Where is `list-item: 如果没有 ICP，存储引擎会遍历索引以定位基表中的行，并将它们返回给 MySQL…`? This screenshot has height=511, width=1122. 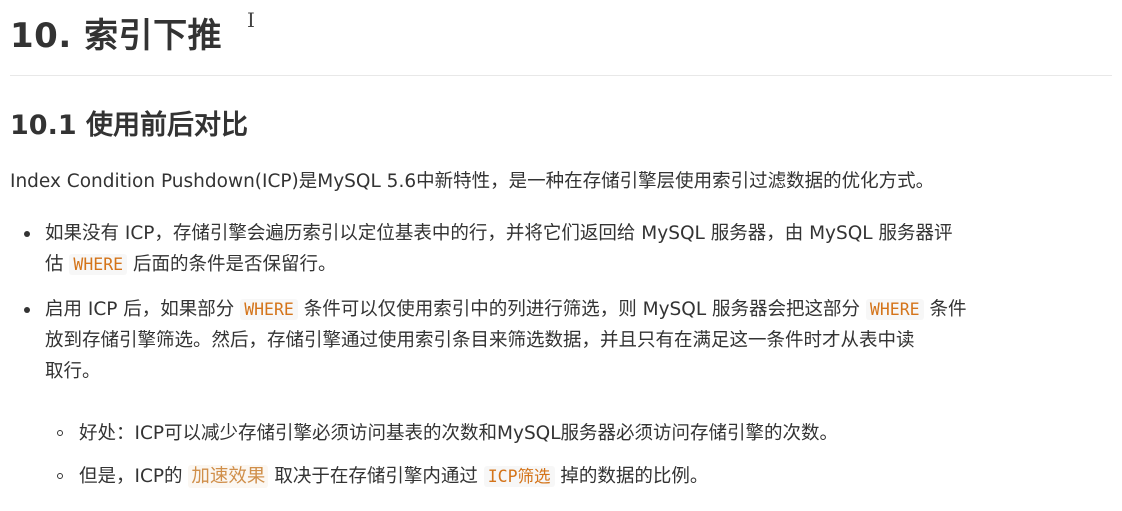
list-item: 如果没有 ICP，存储引擎会遍历索引以定位基表中的行，并将它们返回给 MySQL… is located at coordinates (569, 249).